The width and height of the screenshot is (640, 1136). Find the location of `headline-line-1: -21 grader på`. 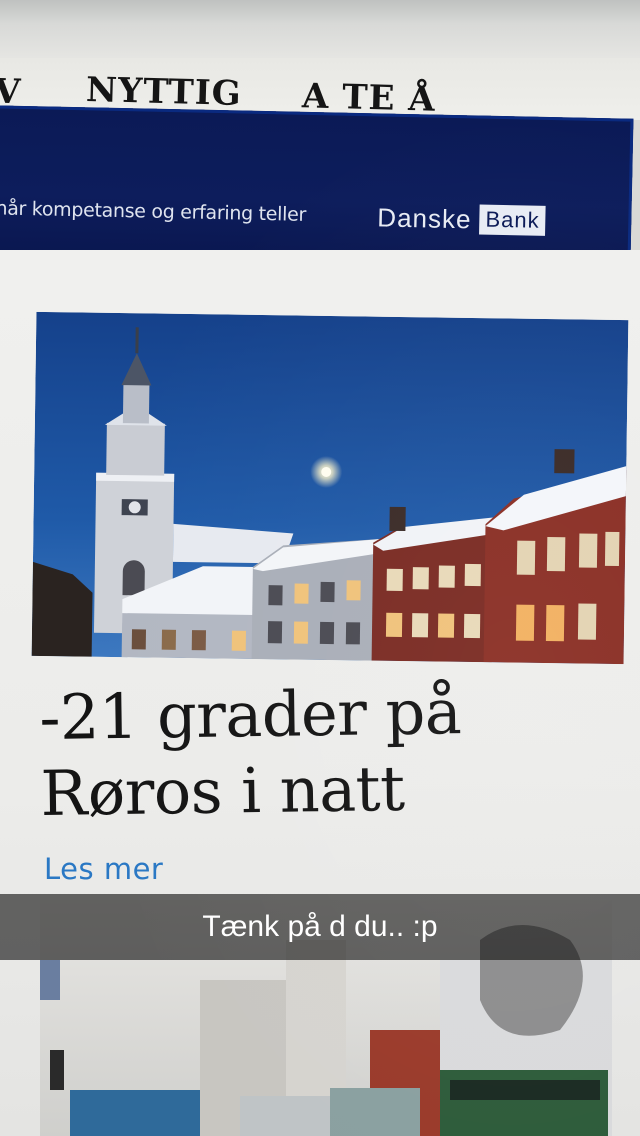

headline-line-1: -21 grader på is located at coordinates (250, 715).